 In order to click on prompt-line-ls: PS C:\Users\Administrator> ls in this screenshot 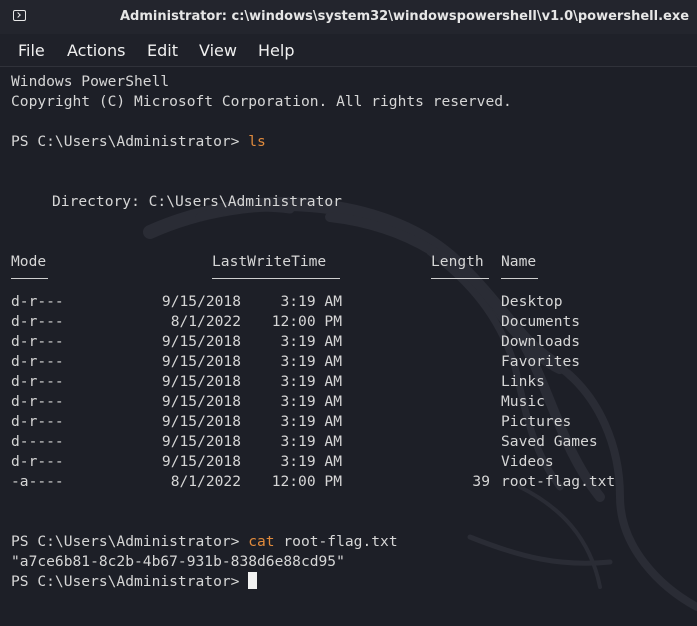, I will do `click(138, 142)`.